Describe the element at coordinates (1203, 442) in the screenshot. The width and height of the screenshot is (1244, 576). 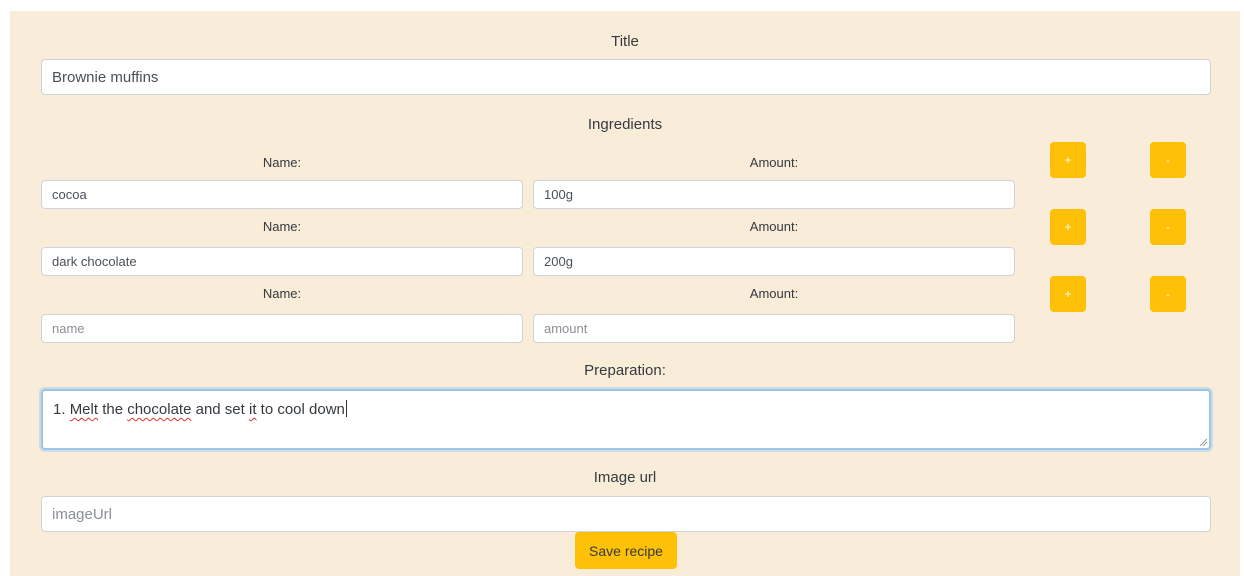
I see `resize-grip-icon` at that location.